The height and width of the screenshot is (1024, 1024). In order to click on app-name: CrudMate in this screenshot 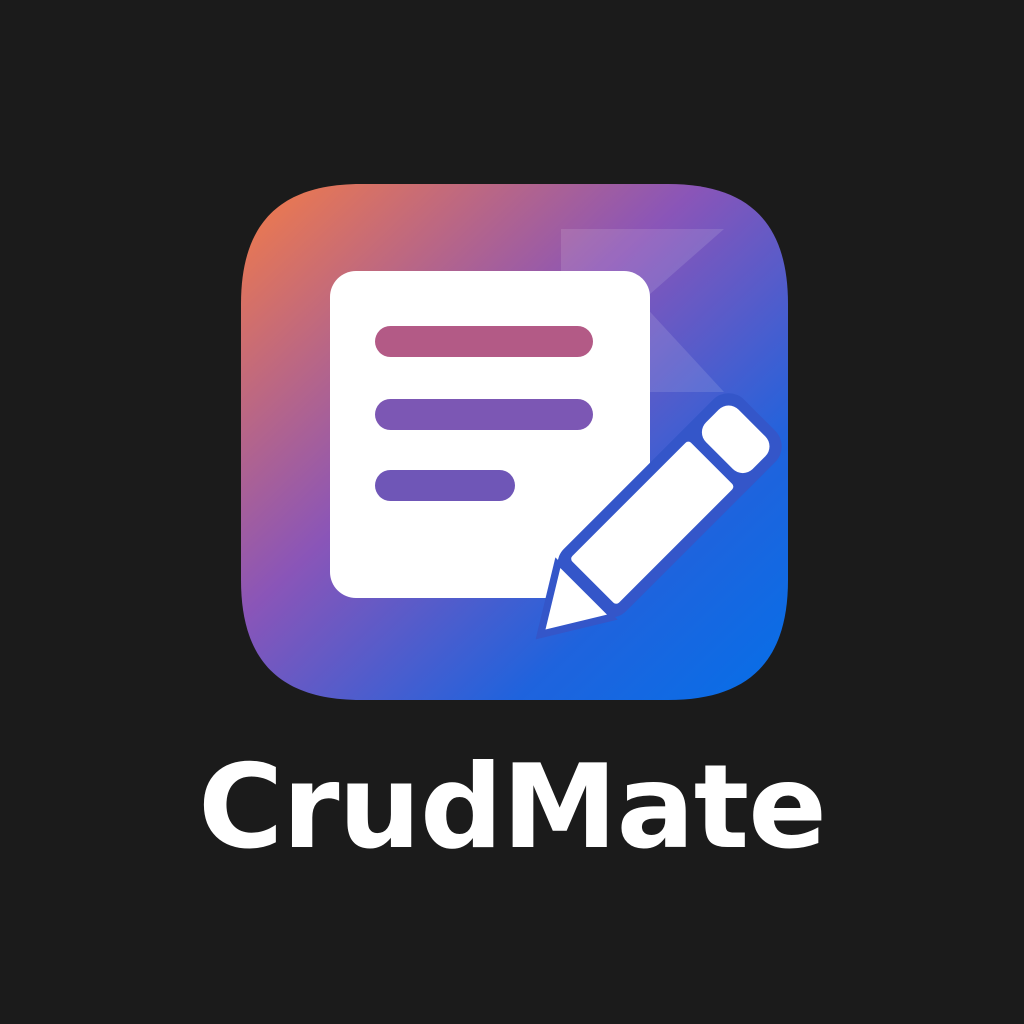, I will do `click(512, 807)`.